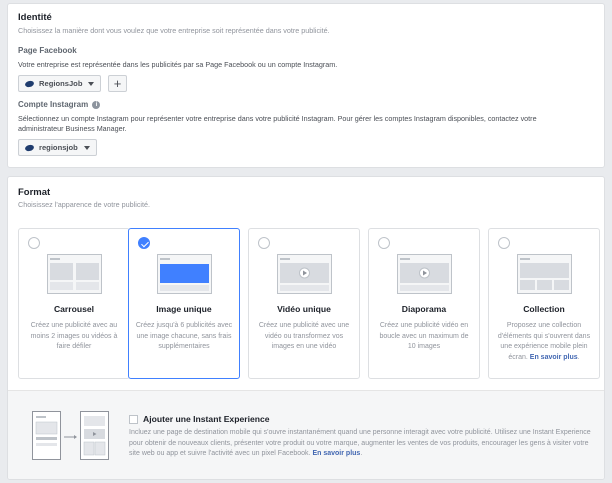 Image resolution: width=612 pixels, height=483 pixels. Describe the element at coordinates (47, 50) in the screenshot. I see `facebook-page-label: Page Facebook` at that location.